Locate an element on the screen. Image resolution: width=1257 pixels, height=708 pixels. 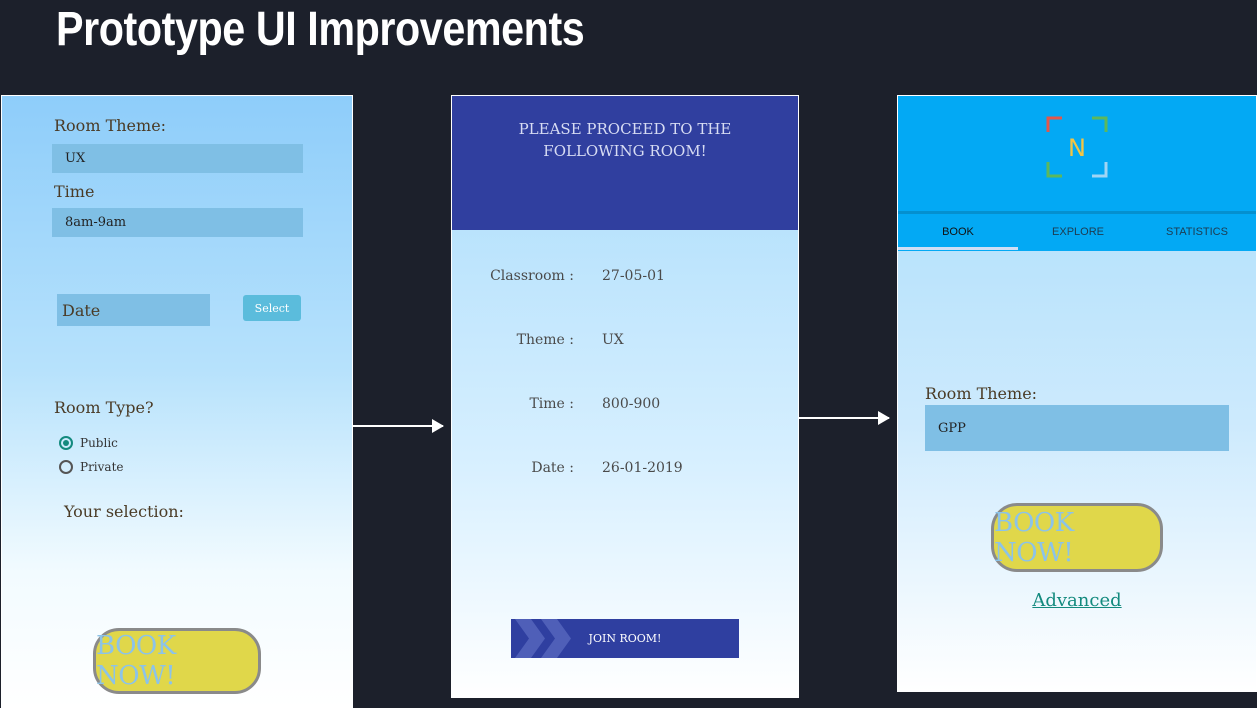
time-value: 800-900 is located at coordinates (631, 404).